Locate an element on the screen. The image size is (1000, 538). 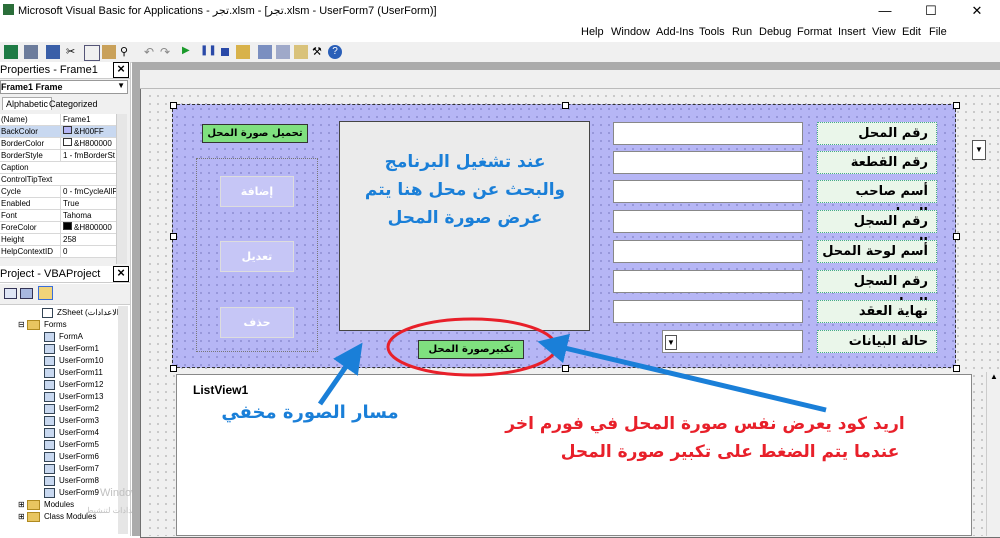
arrow-to-enlarge-button is located at coordinates (682, 373).